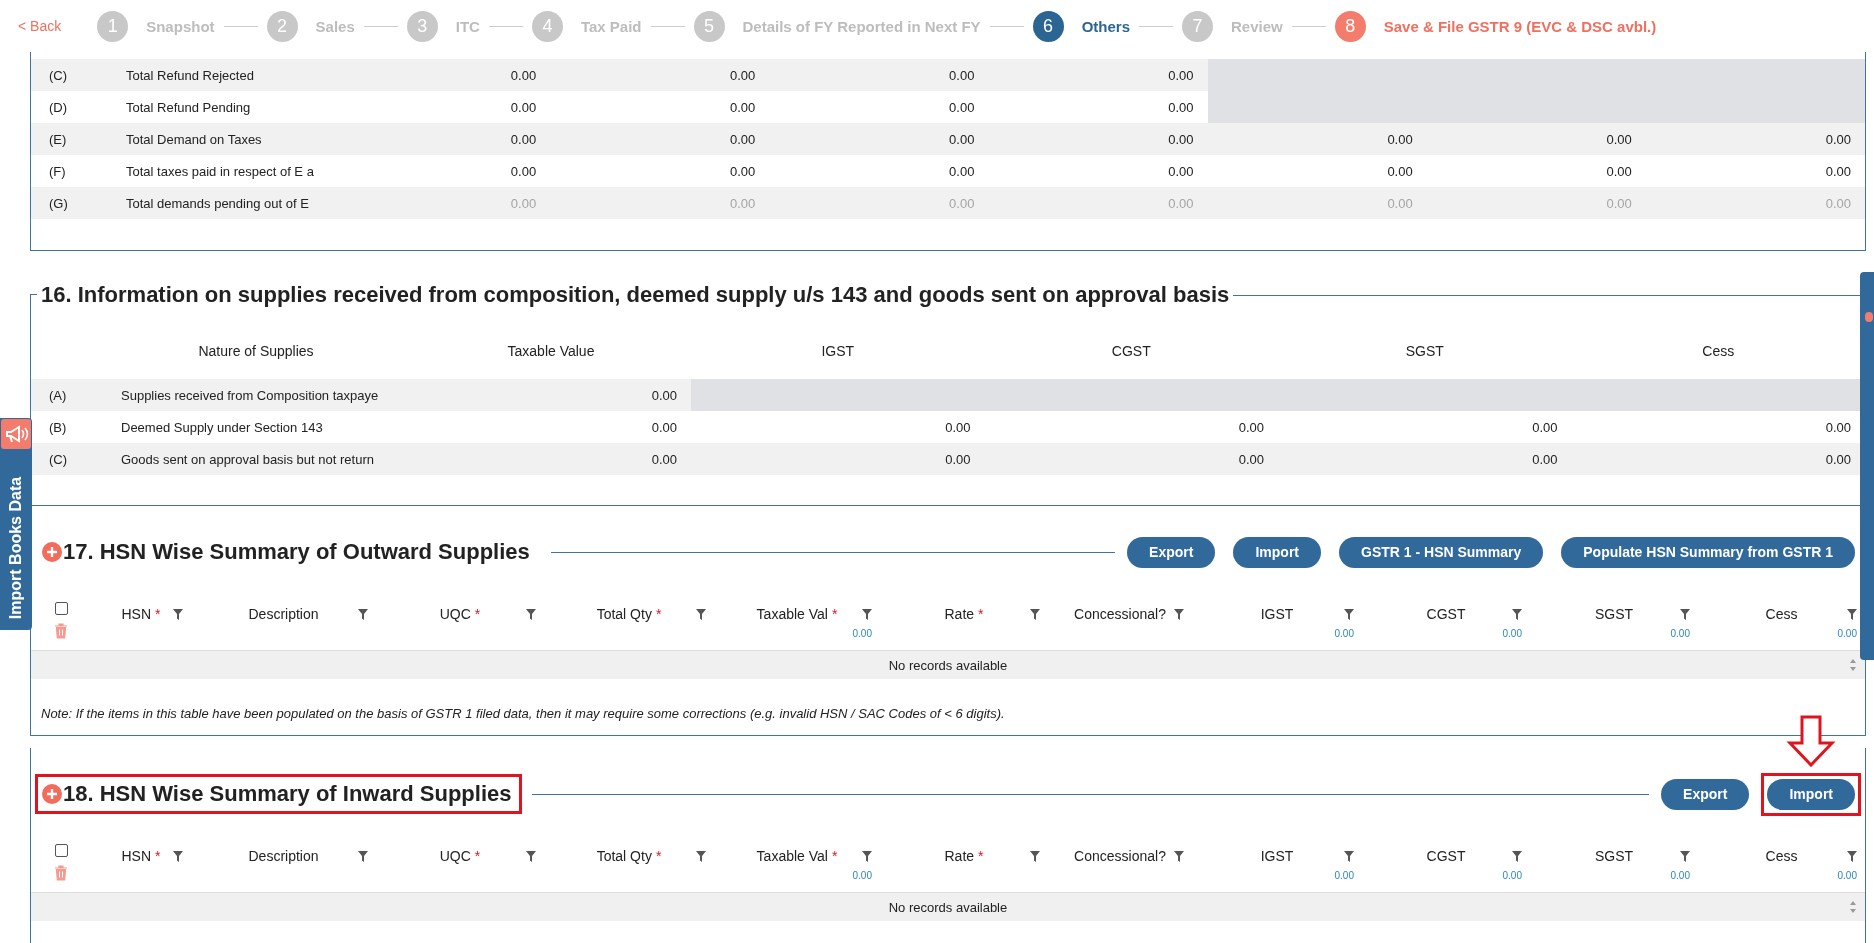 The width and height of the screenshot is (1874, 943). Describe the element at coordinates (1441, 552) in the screenshot. I see `action-button: GSTR 1 - HSN Summary` at that location.